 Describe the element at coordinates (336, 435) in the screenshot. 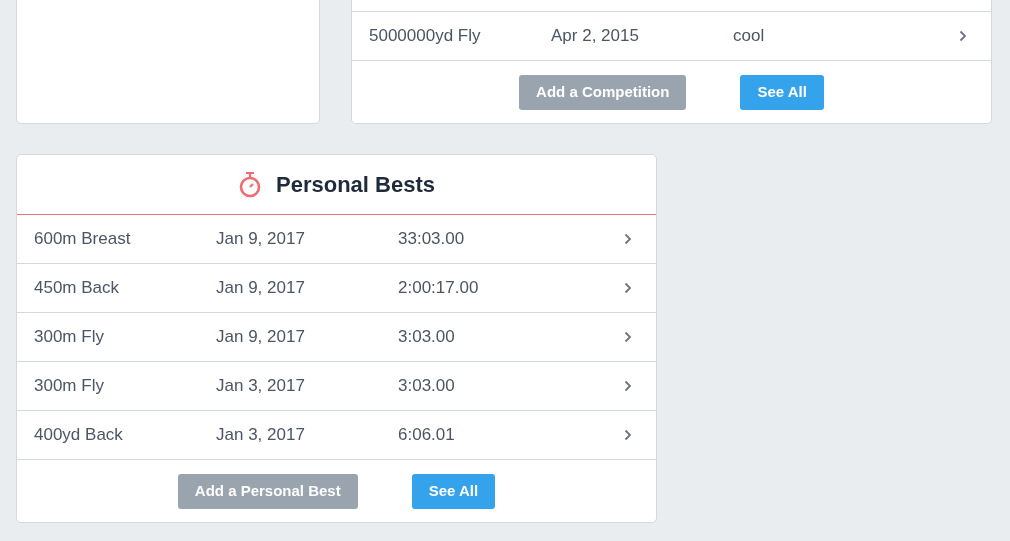

I see `list-row: 400yd Back Jan 3, 2017 6:06.01` at that location.